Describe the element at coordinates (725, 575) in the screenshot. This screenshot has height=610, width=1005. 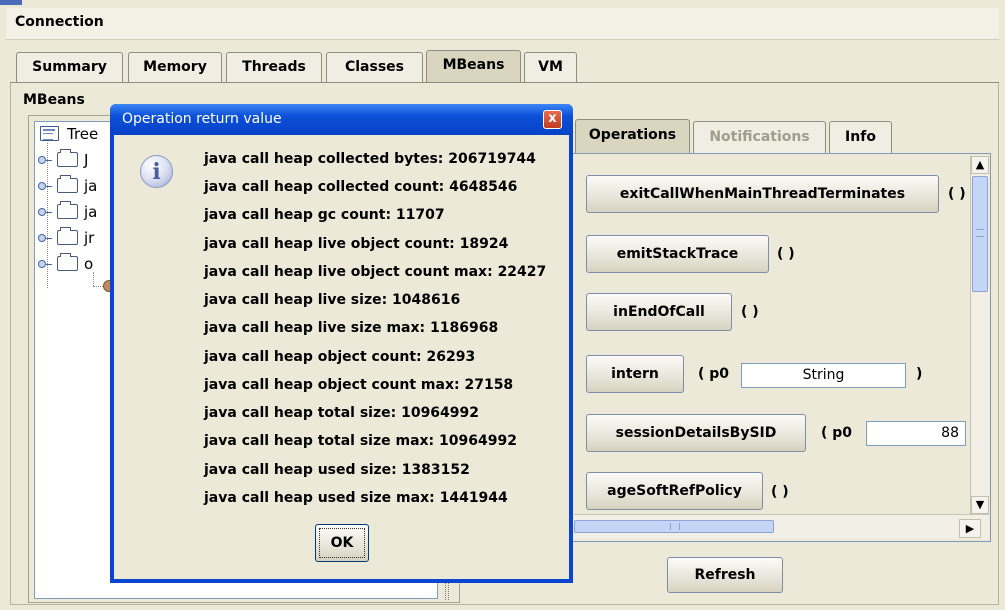
I see `refresh-button: Refresh` at that location.